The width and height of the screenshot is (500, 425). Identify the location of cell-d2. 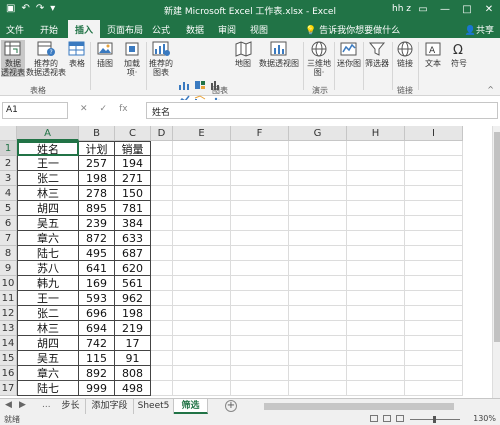
(162, 163).